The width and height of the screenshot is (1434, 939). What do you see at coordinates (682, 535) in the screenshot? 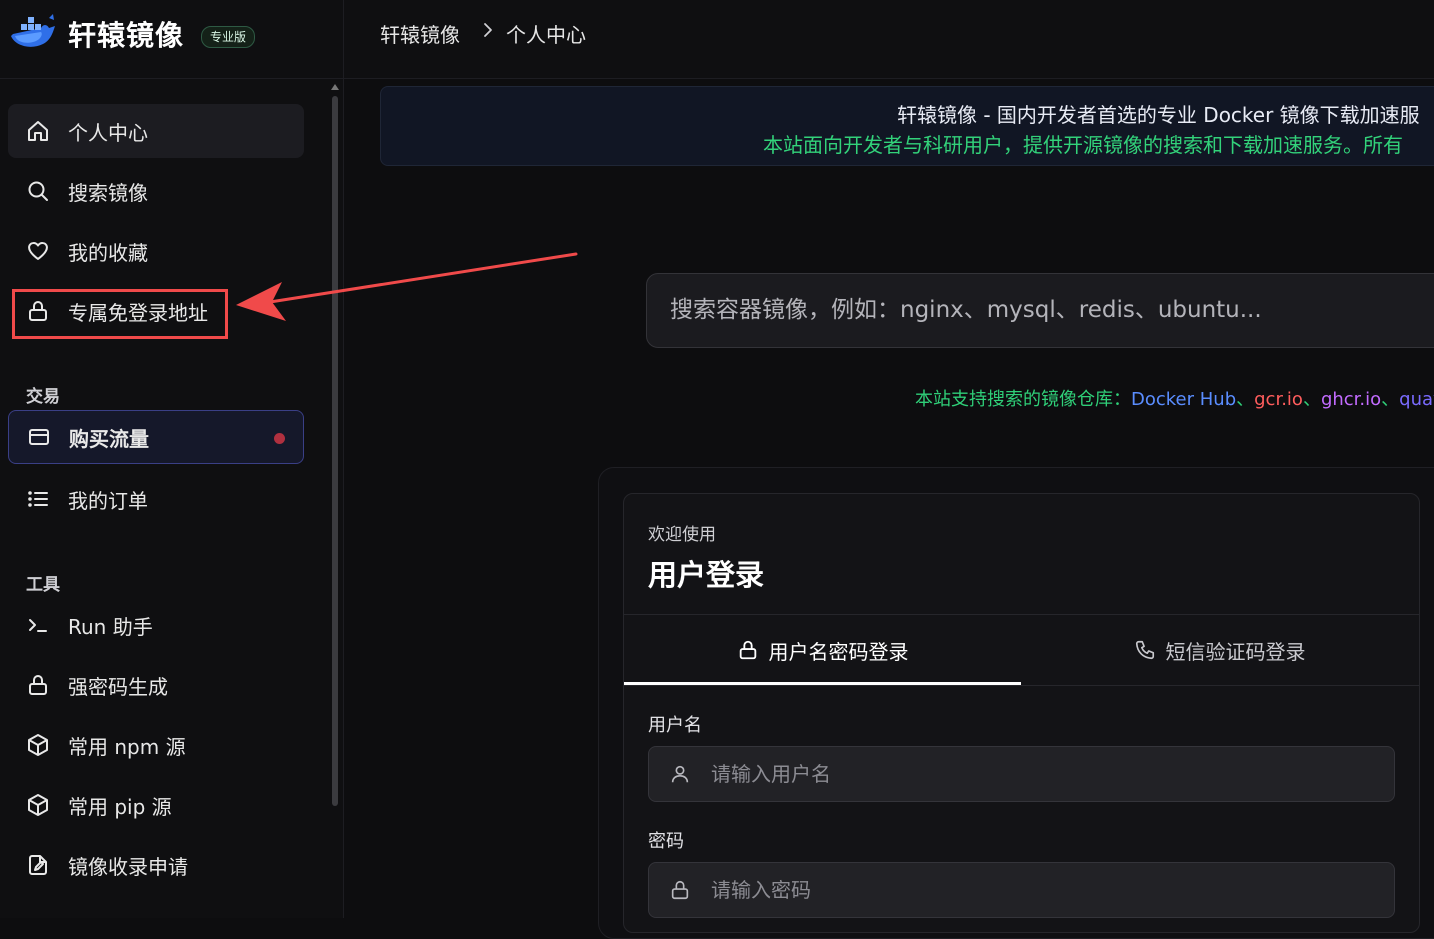
I see `login-welcome: 欢迎使用` at bounding box center [682, 535].